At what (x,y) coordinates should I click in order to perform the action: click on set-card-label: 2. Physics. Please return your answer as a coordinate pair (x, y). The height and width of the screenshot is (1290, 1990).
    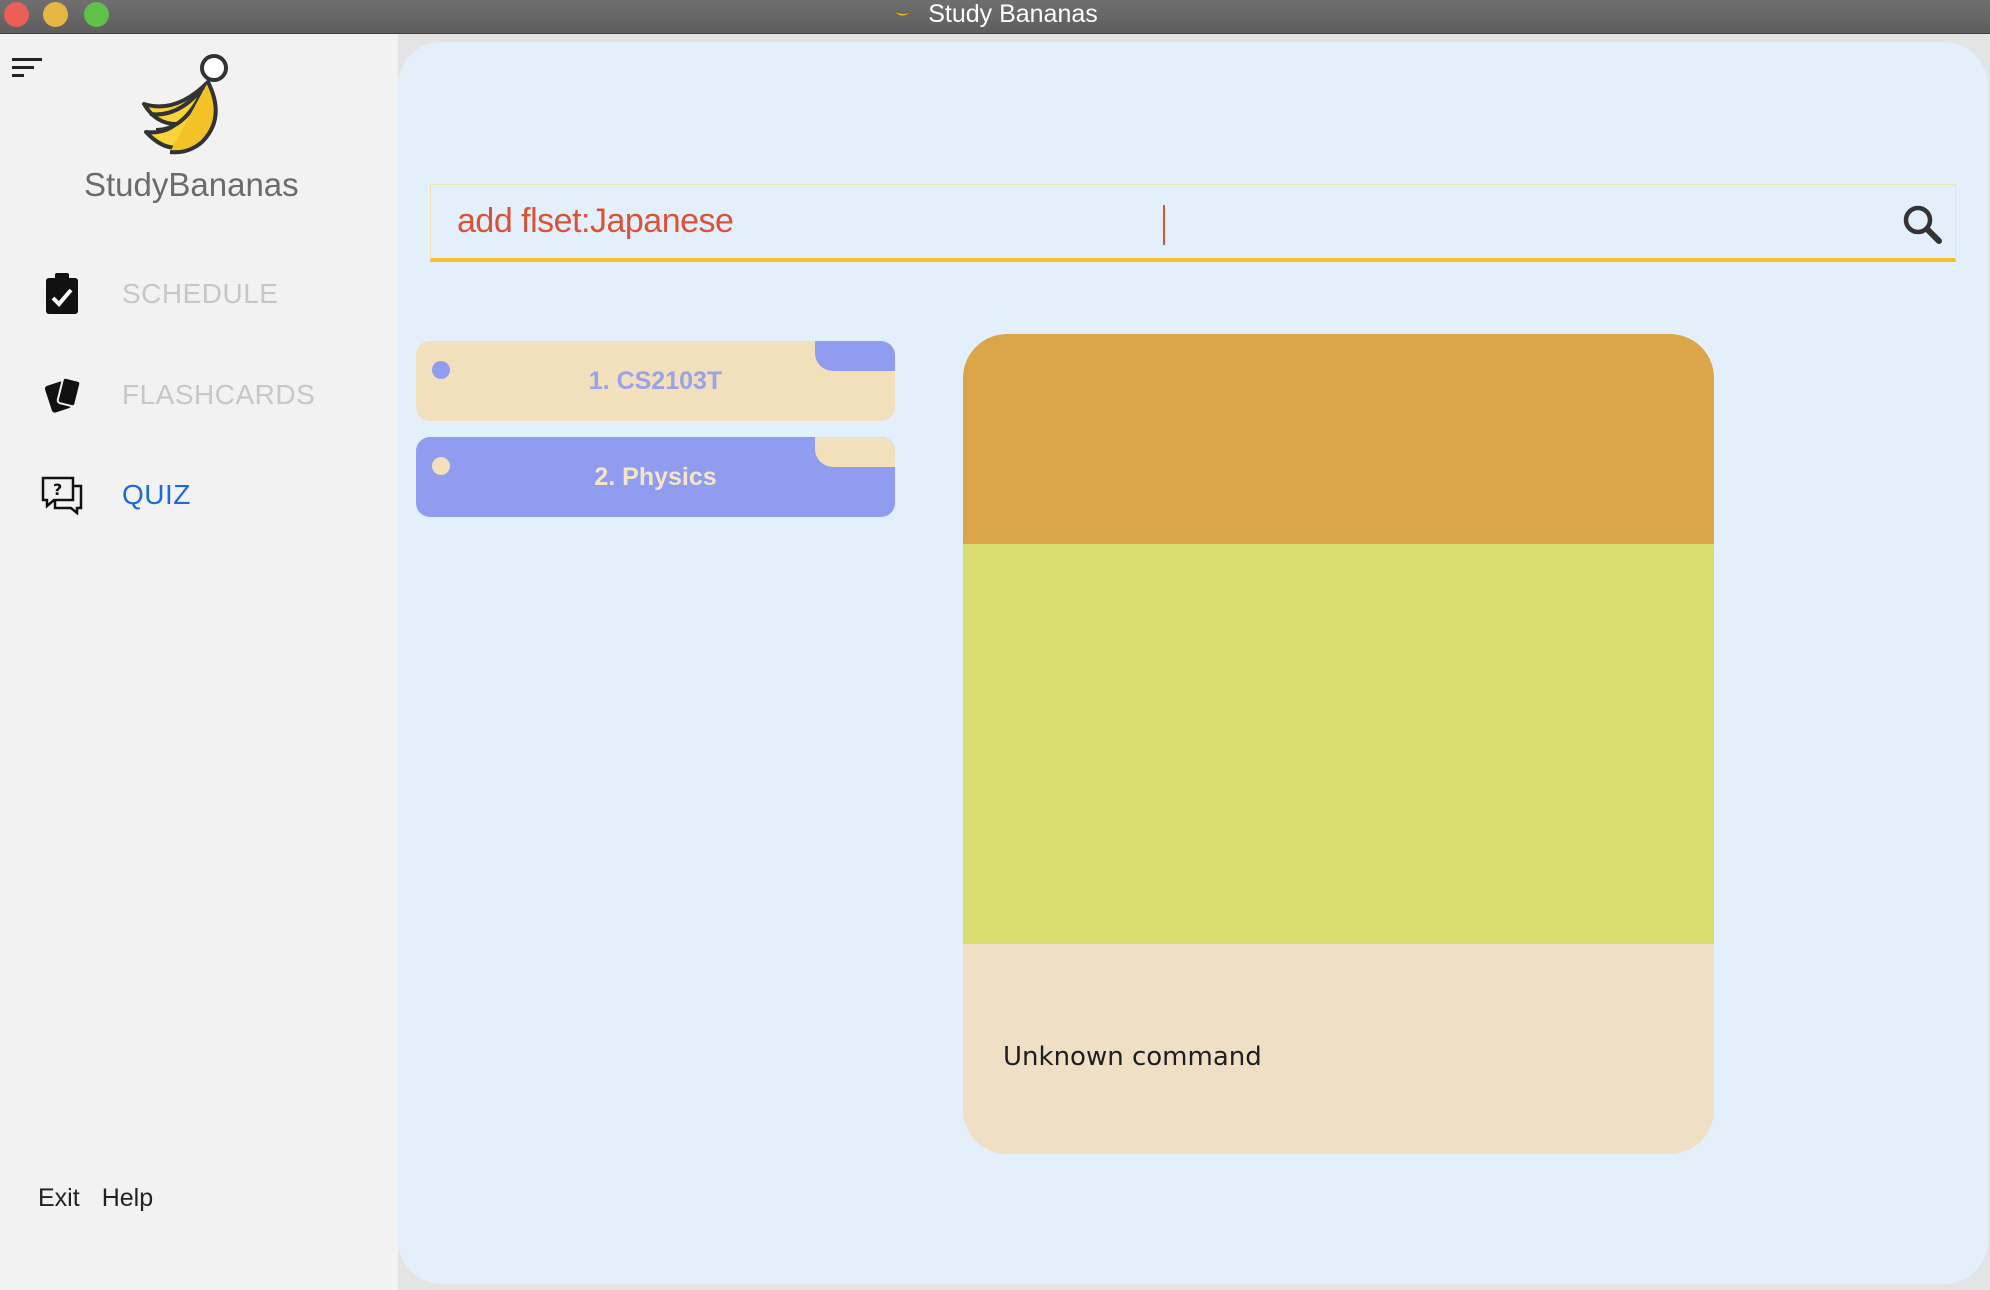
    Looking at the image, I should click on (655, 477).